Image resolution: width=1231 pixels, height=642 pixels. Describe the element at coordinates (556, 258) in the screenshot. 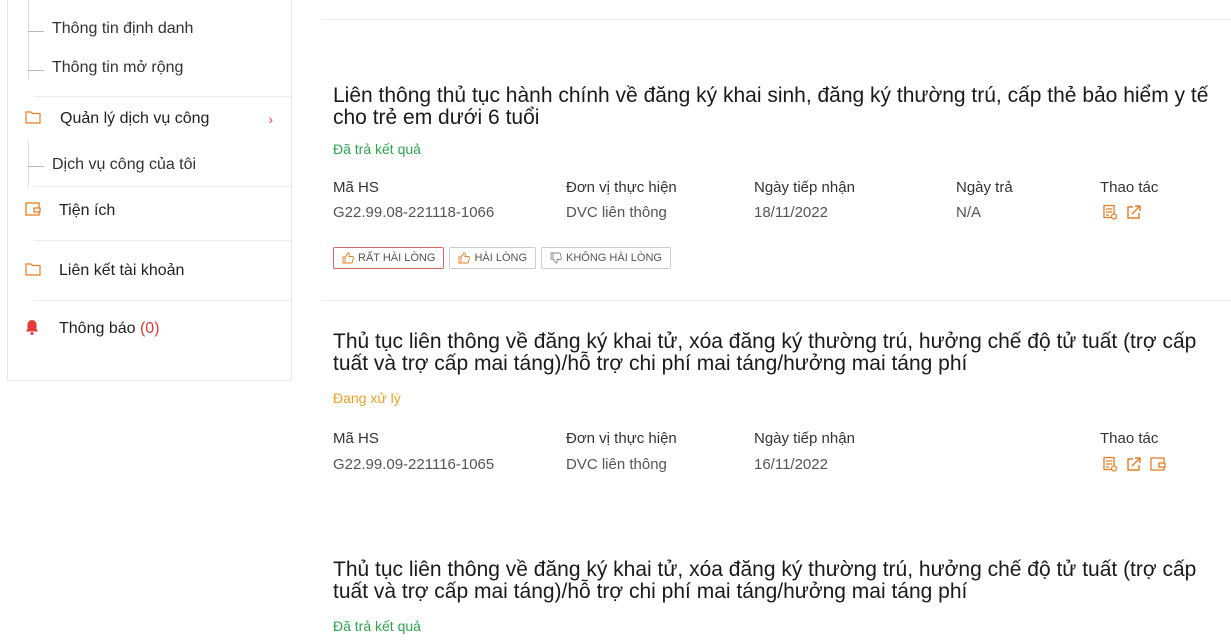

I see `thumb-down-icon` at that location.